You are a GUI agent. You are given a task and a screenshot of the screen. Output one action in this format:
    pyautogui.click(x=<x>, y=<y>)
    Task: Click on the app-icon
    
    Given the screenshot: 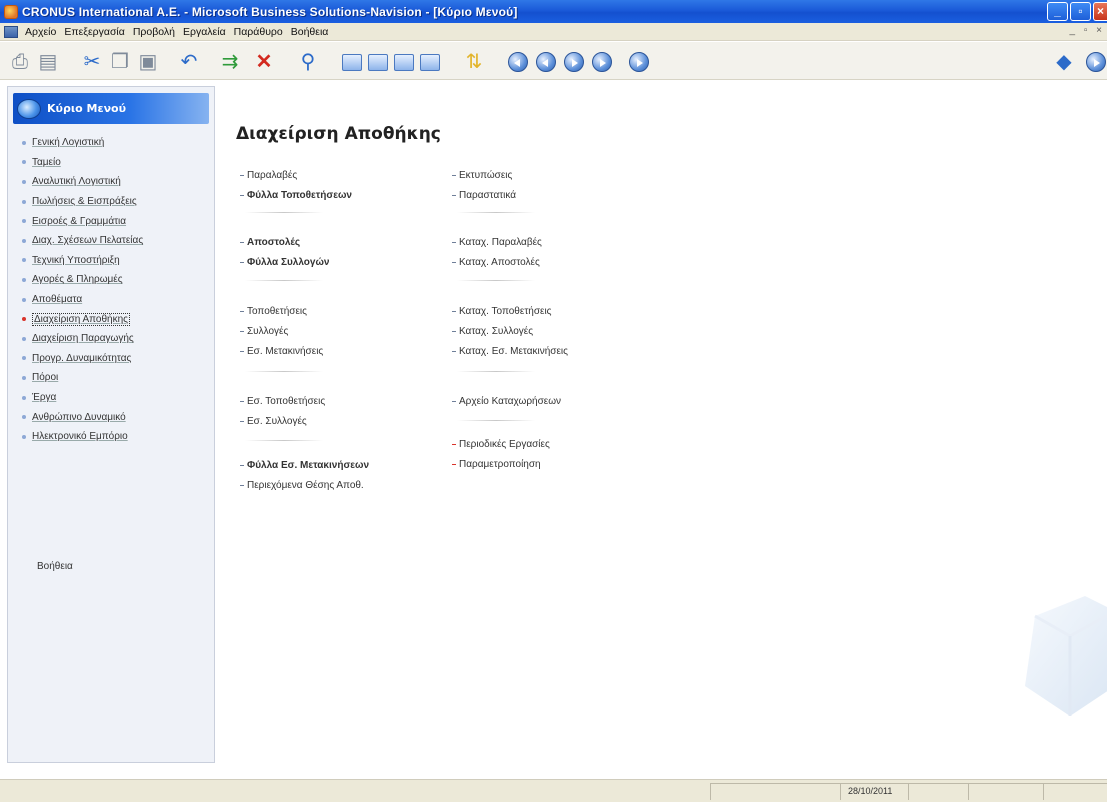 What is the action you would take?
    pyautogui.click(x=11, y=11)
    